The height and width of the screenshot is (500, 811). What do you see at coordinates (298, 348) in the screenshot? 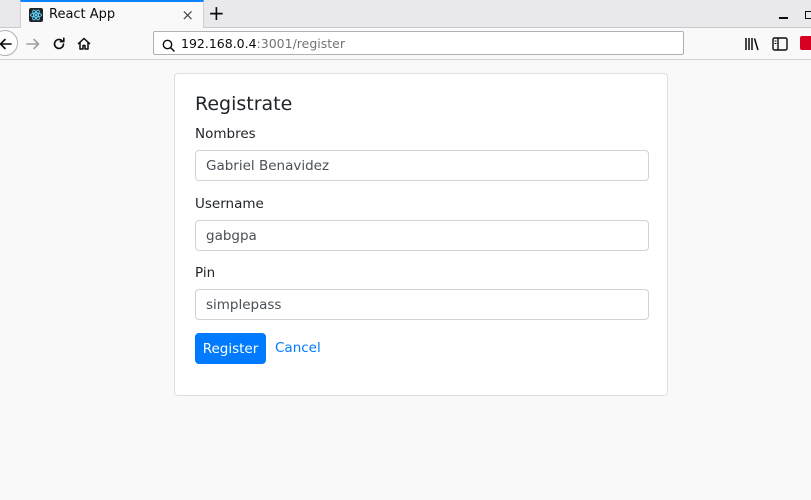
I see `cancel-link: Cancel` at bounding box center [298, 348].